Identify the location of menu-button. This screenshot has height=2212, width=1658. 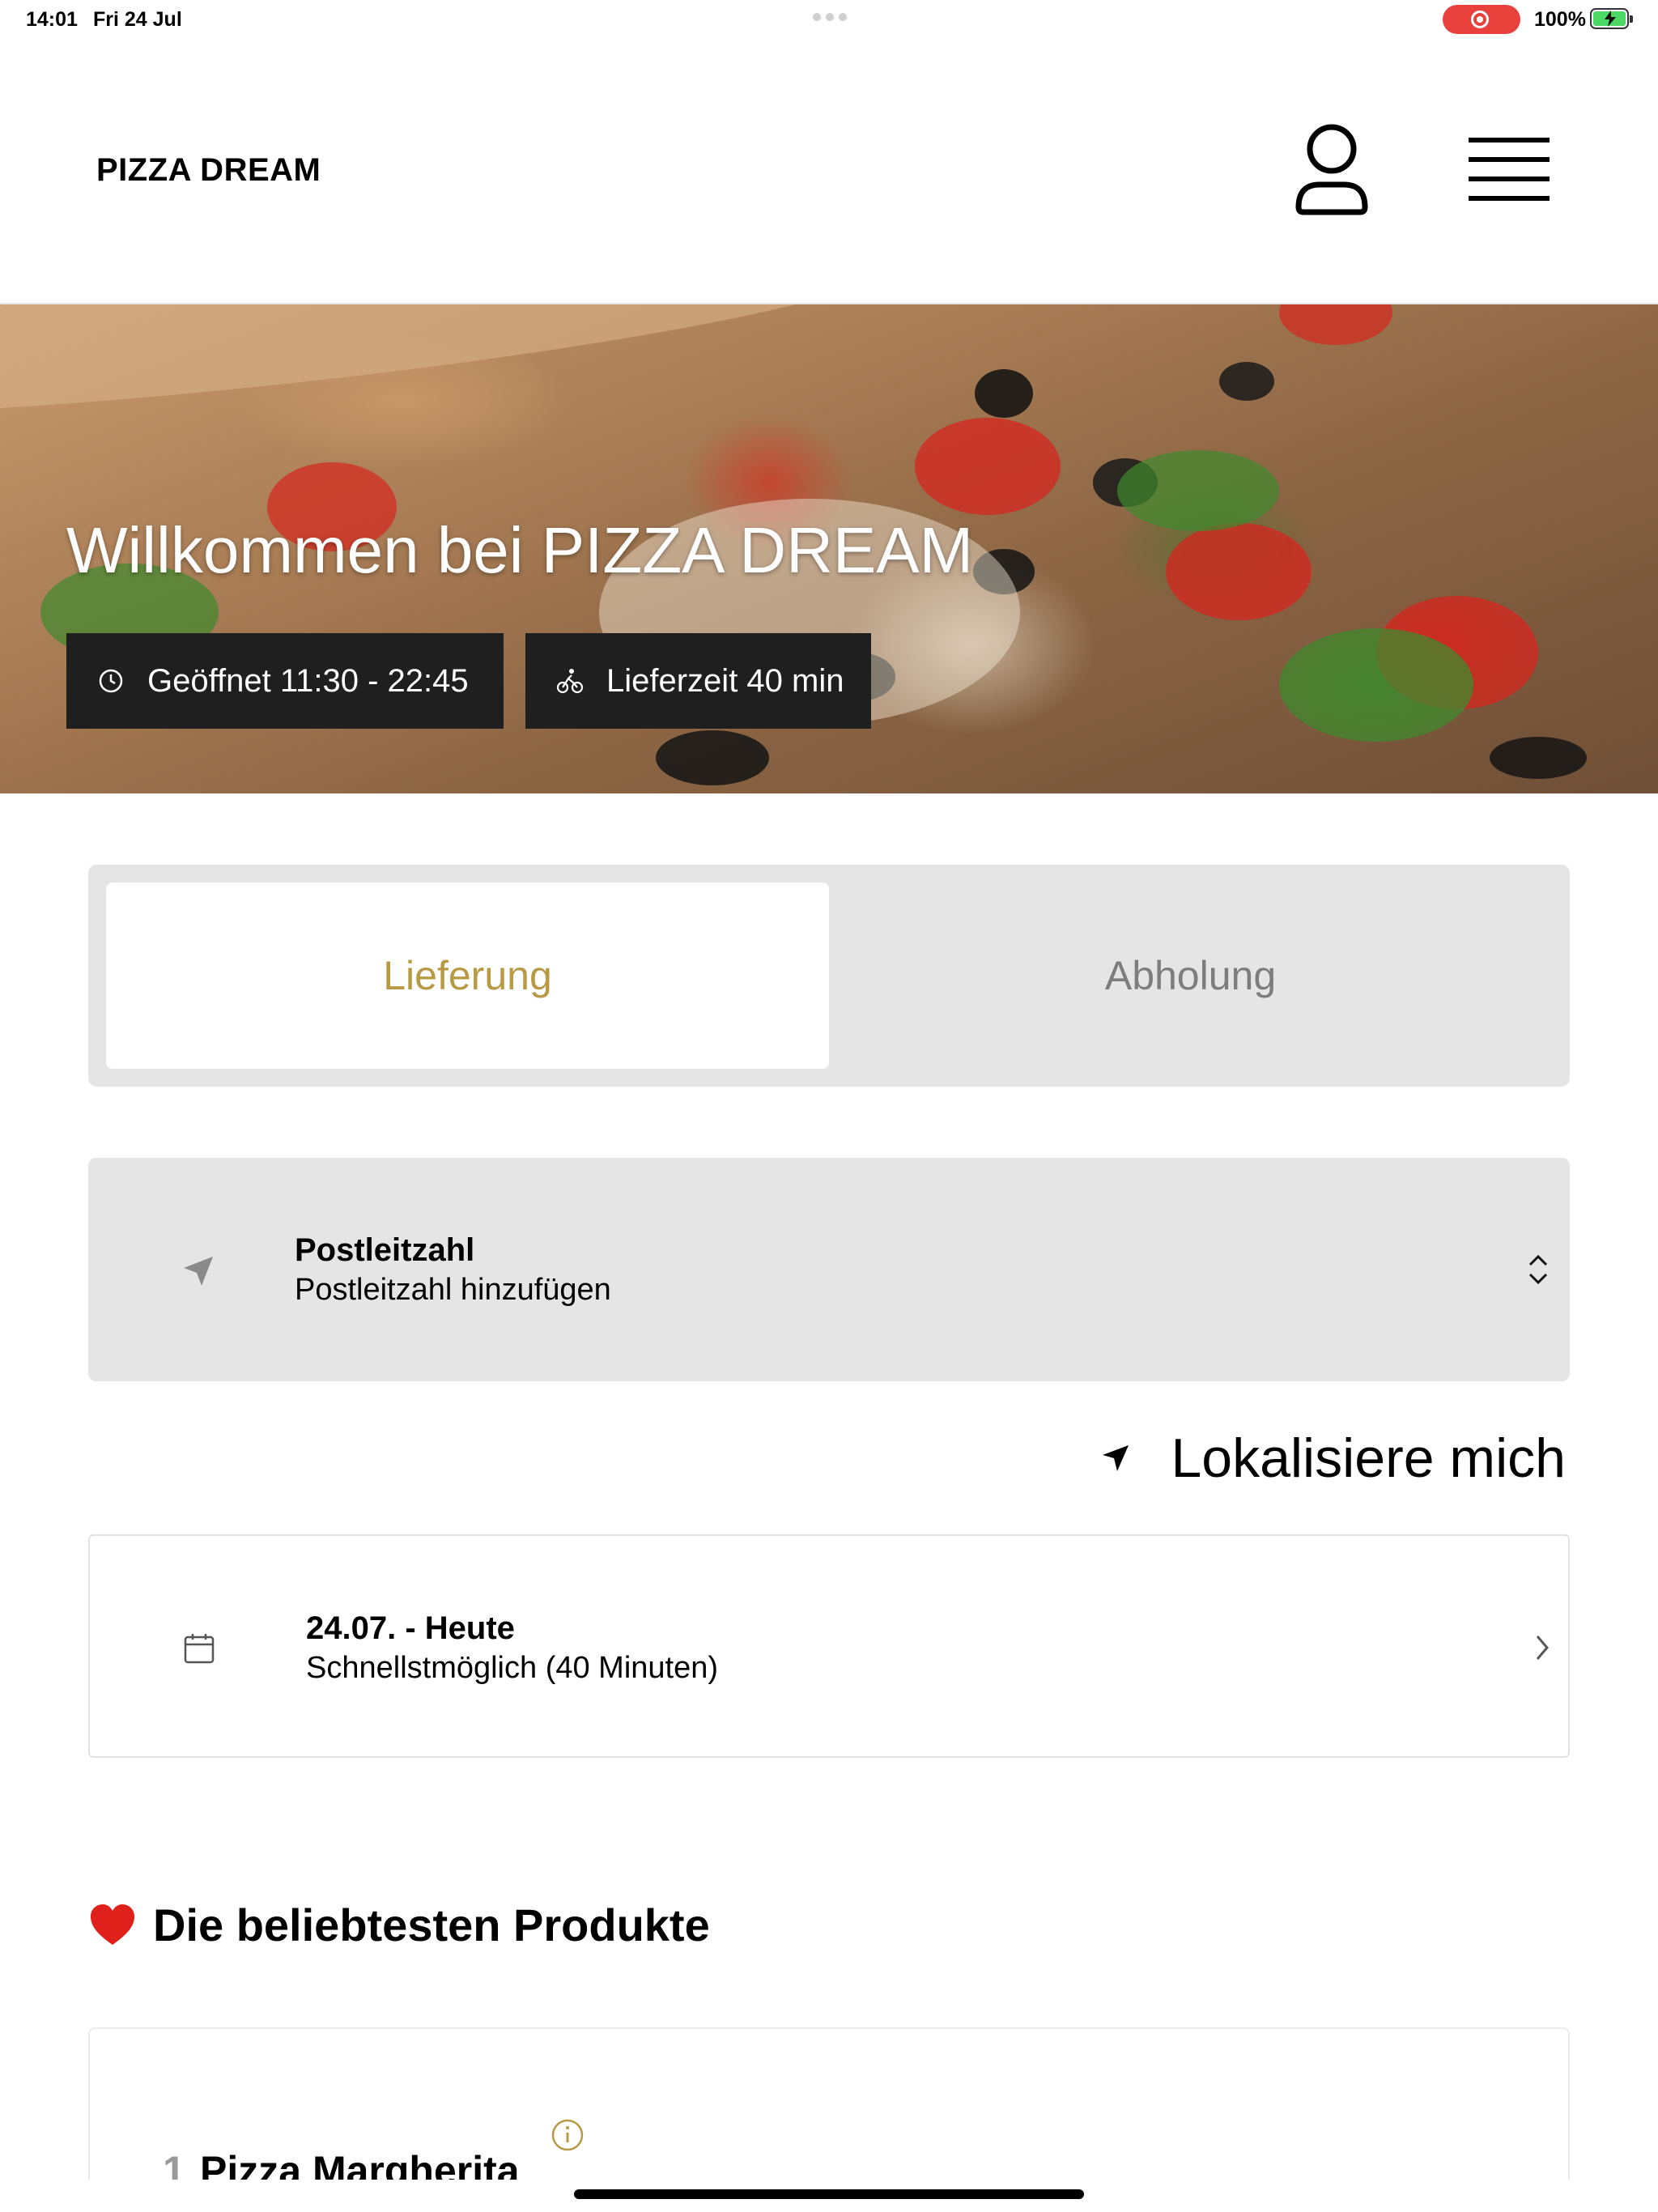
(1507, 169).